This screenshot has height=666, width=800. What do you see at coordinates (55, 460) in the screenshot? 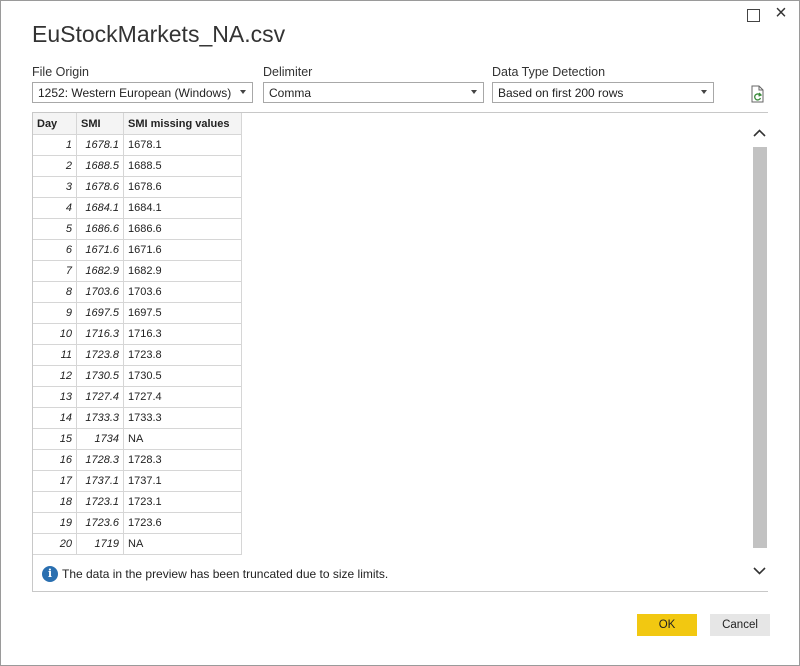
I see `cell-day: 16` at bounding box center [55, 460].